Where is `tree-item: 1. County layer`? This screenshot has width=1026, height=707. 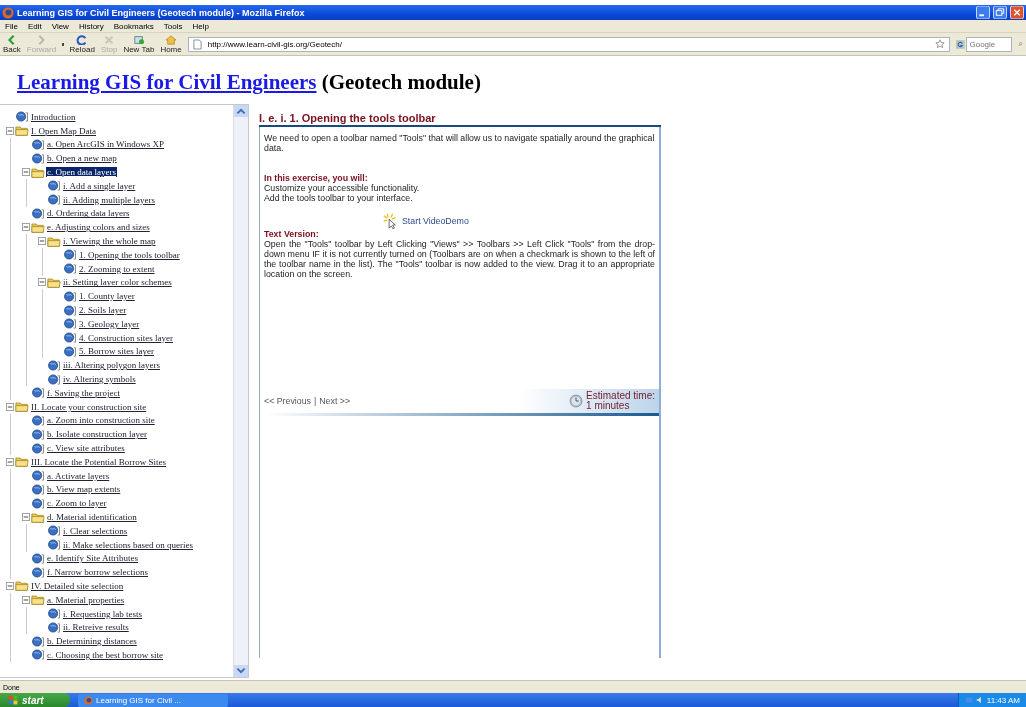
tree-item: 1. County layer is located at coordinates (107, 296).